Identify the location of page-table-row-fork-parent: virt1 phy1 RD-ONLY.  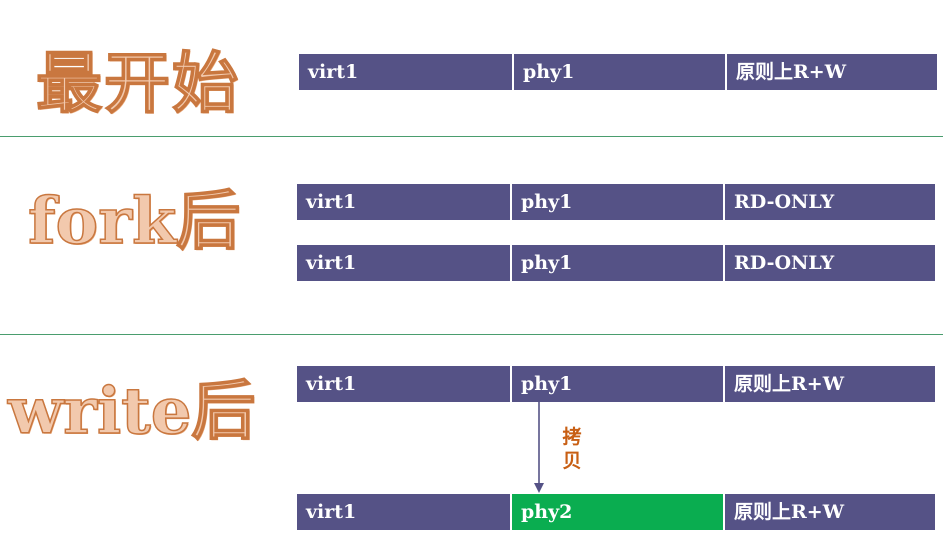
(616, 202).